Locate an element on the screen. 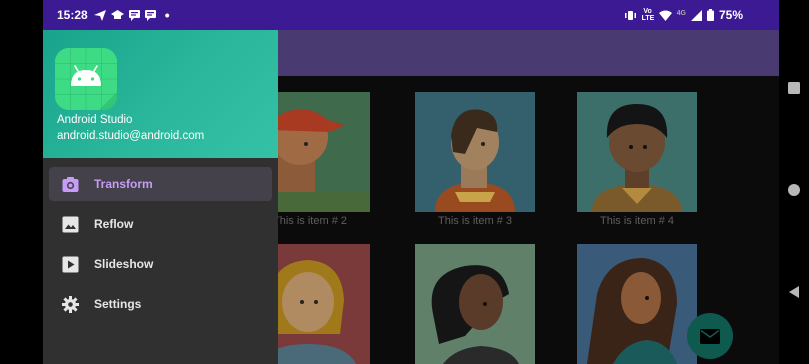 The image size is (809, 364). camera-icon is located at coordinates (70, 184).